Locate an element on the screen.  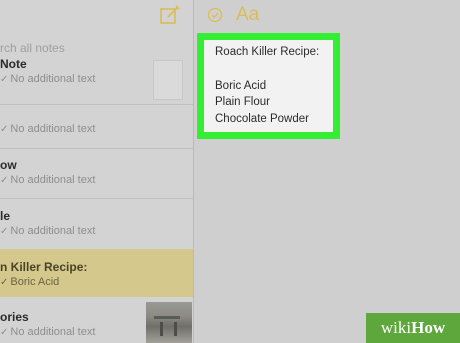
format-button: Aa is located at coordinates (247, 15).